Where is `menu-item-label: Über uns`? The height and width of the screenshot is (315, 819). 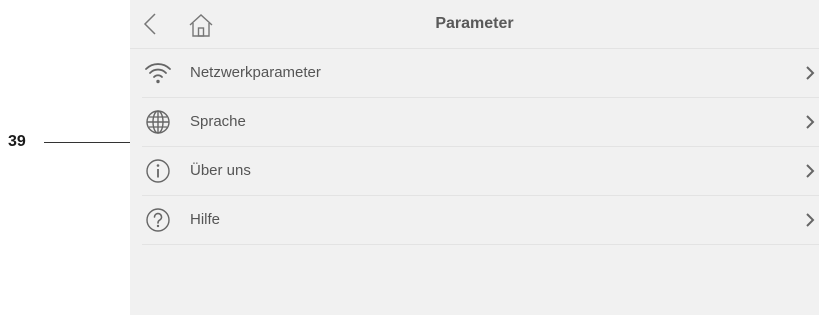
menu-item-label: Über uns is located at coordinates (220, 170).